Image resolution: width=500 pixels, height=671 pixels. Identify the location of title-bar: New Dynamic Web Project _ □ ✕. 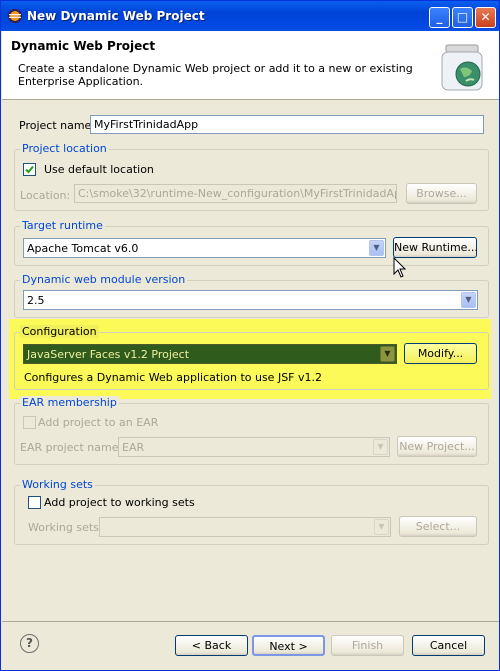
(250, 16).